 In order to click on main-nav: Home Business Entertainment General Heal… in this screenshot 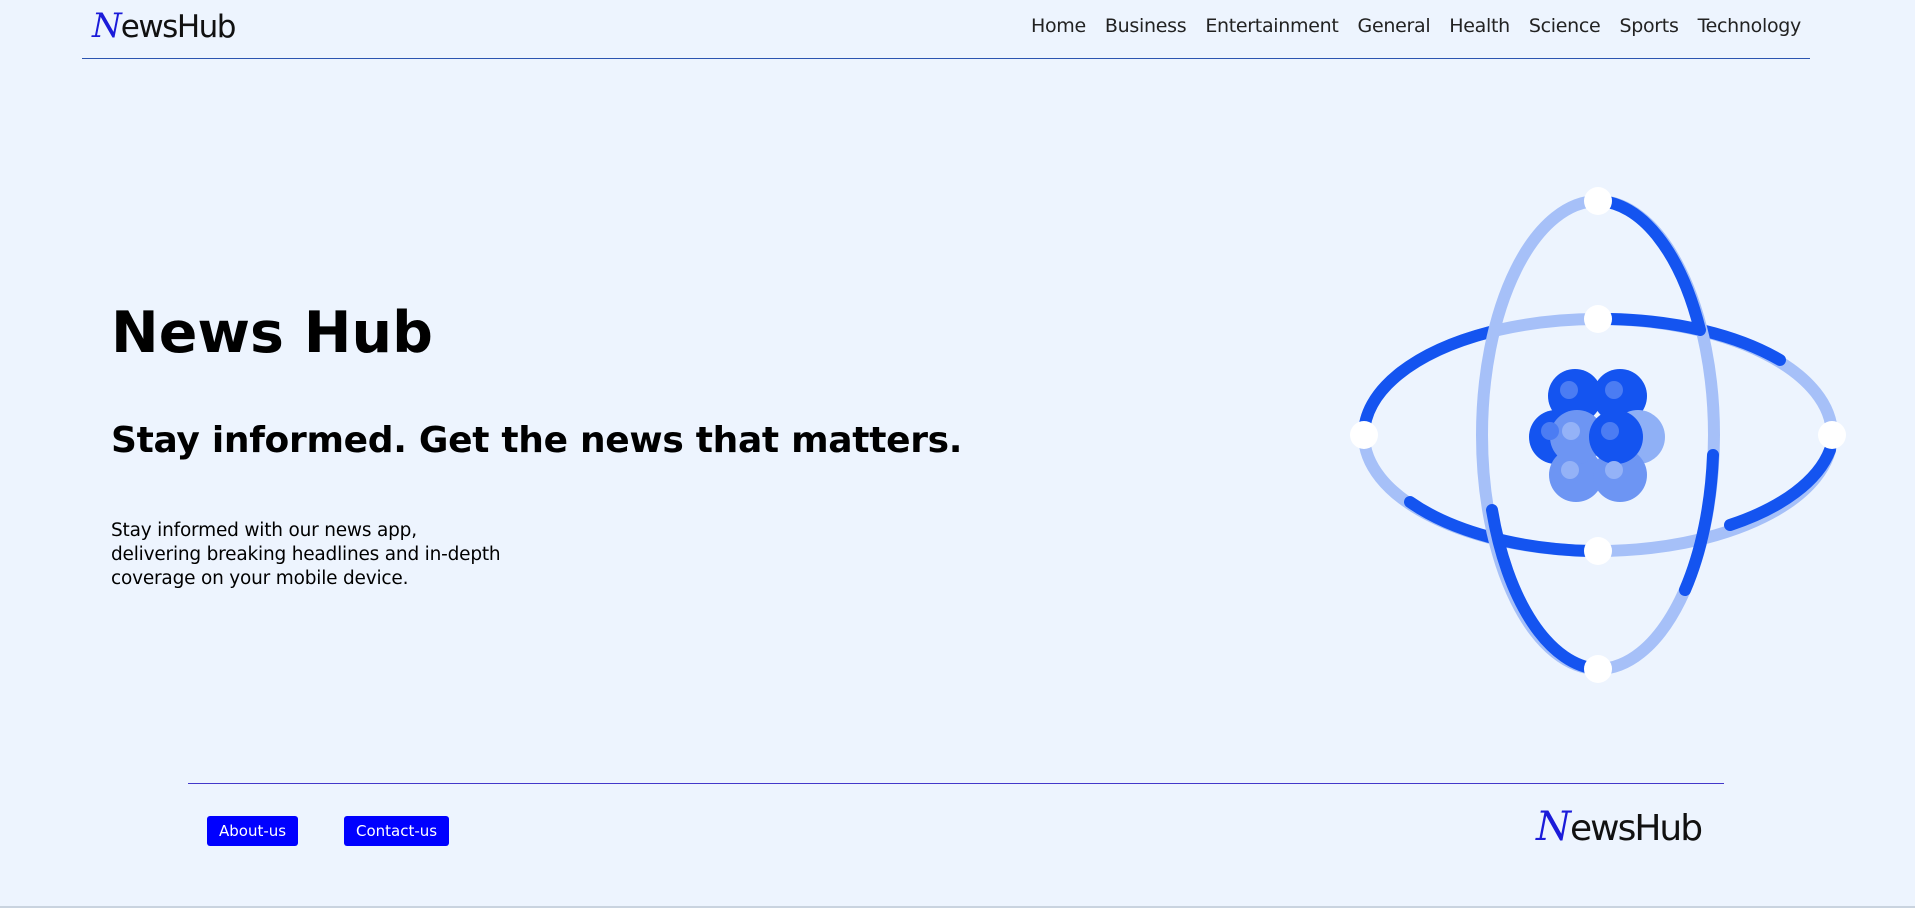, I will do `click(1416, 26)`.